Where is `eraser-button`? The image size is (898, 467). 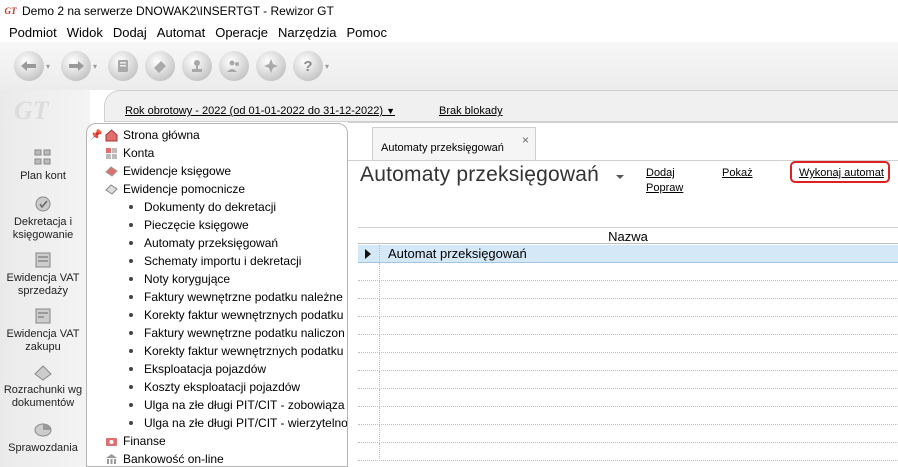 eraser-button is located at coordinates (160, 66).